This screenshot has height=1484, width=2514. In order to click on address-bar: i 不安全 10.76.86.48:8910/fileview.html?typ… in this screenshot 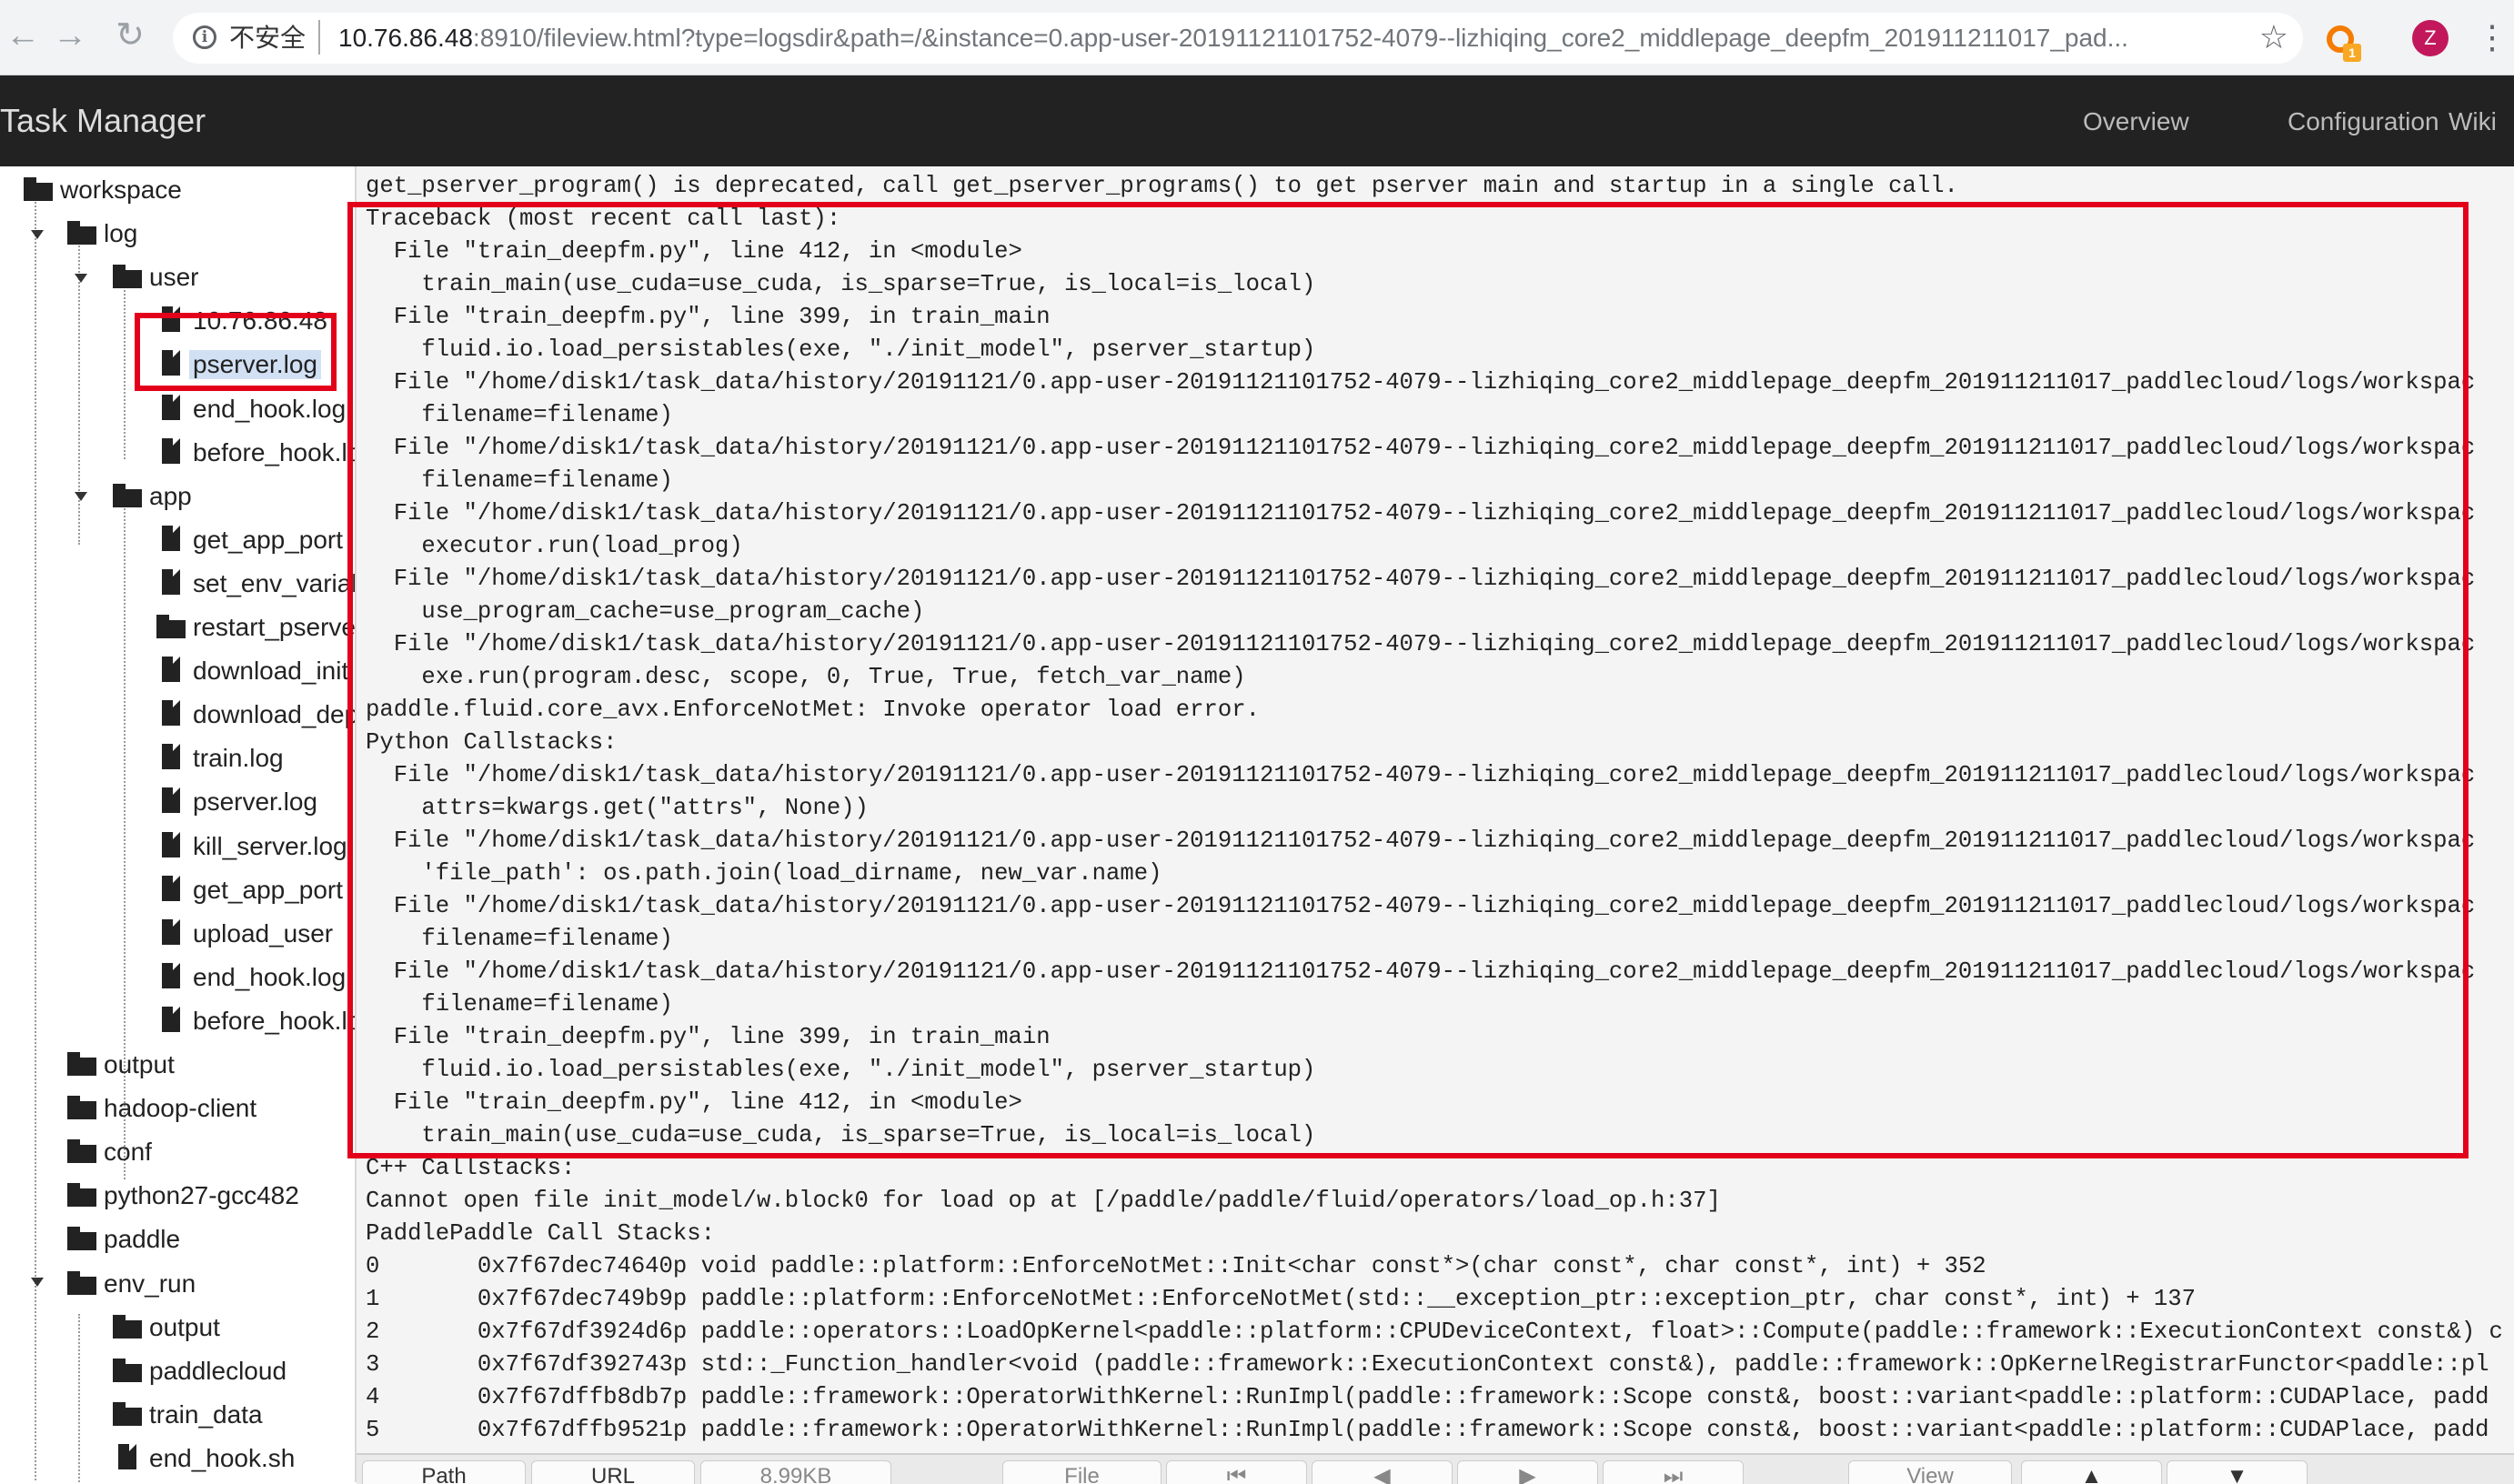, I will do `click(1238, 38)`.